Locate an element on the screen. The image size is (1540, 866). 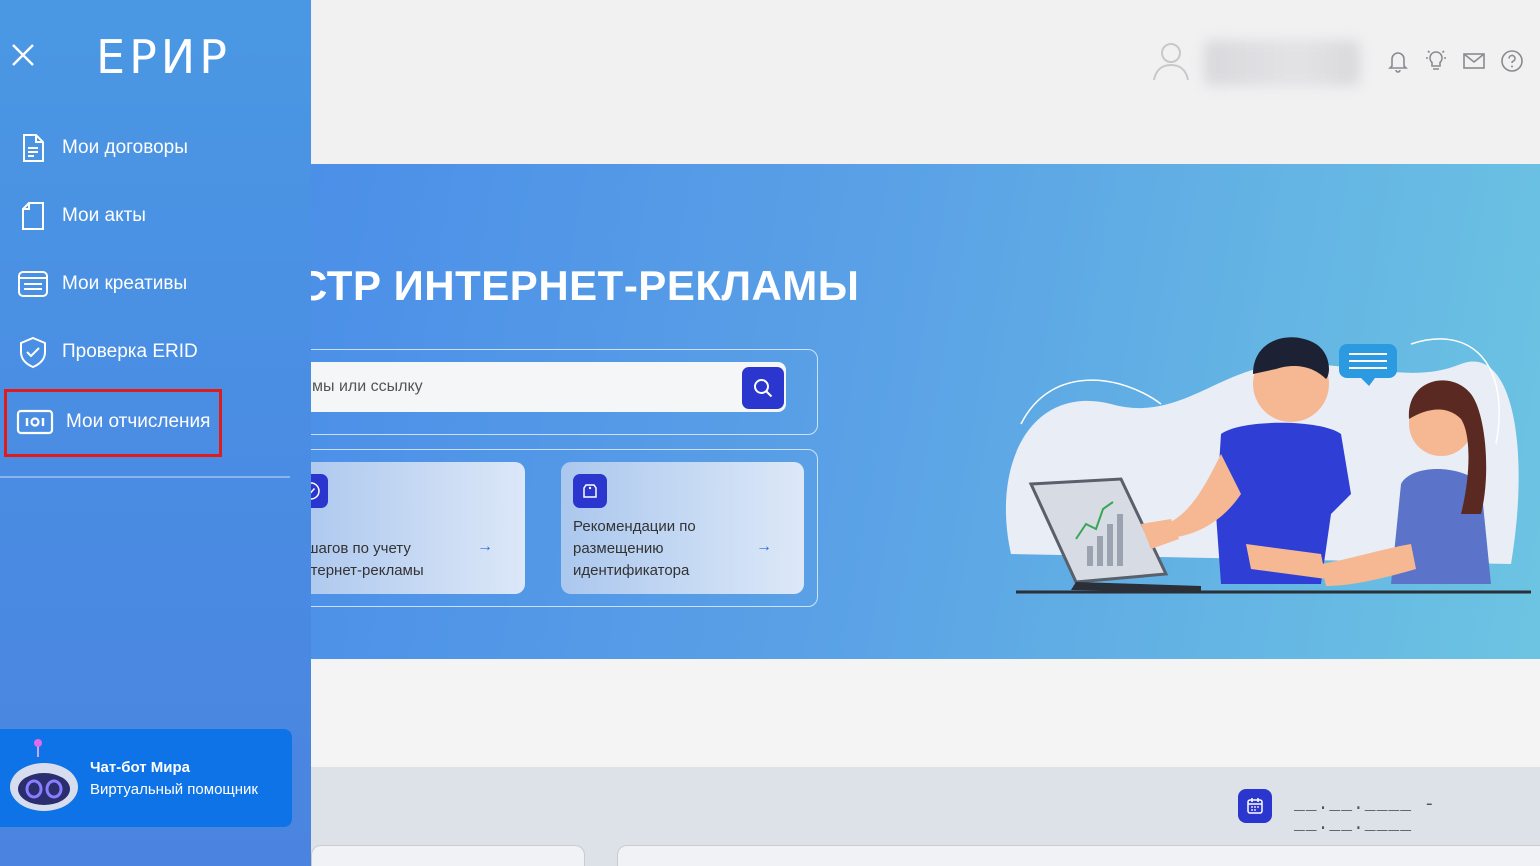
search-icon is located at coordinates (763, 388).